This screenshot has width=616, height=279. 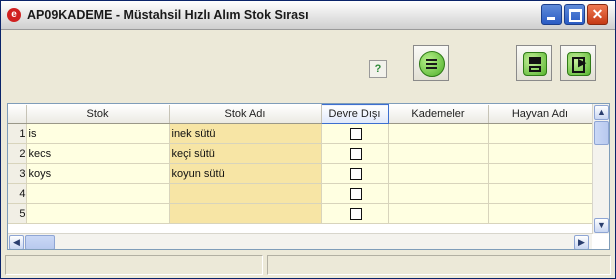 I want to click on status-panel-right, so click(x=439, y=265).